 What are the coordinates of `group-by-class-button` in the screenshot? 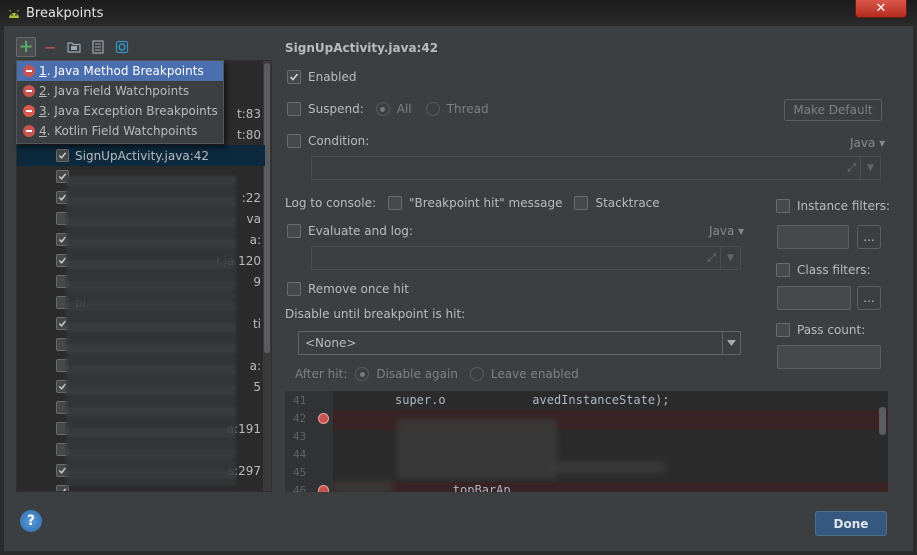 It's located at (122, 47).